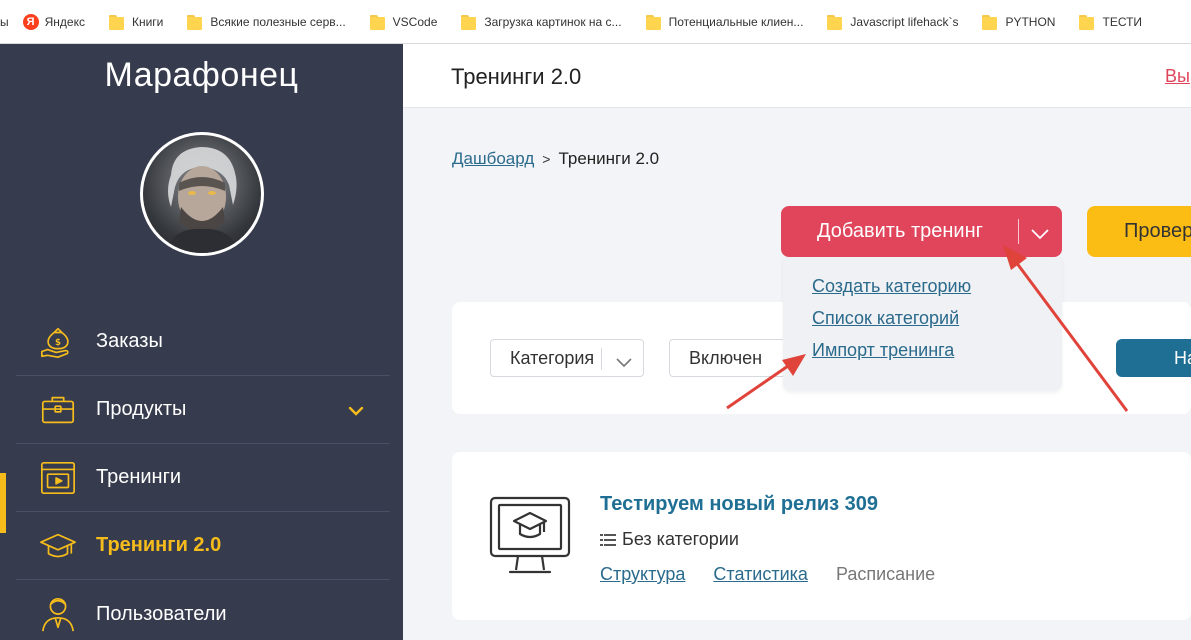 The height and width of the screenshot is (640, 1191). I want to click on avatar-portrait, so click(202, 200).